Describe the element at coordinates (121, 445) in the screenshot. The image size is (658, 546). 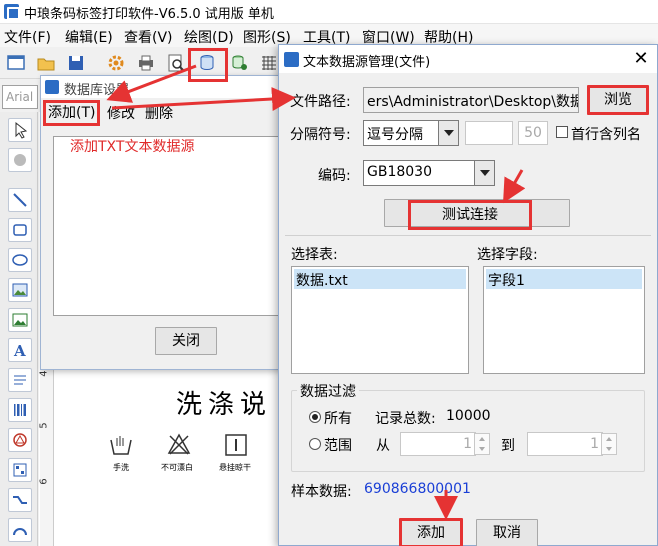
I see `hand-wash-icon` at that location.